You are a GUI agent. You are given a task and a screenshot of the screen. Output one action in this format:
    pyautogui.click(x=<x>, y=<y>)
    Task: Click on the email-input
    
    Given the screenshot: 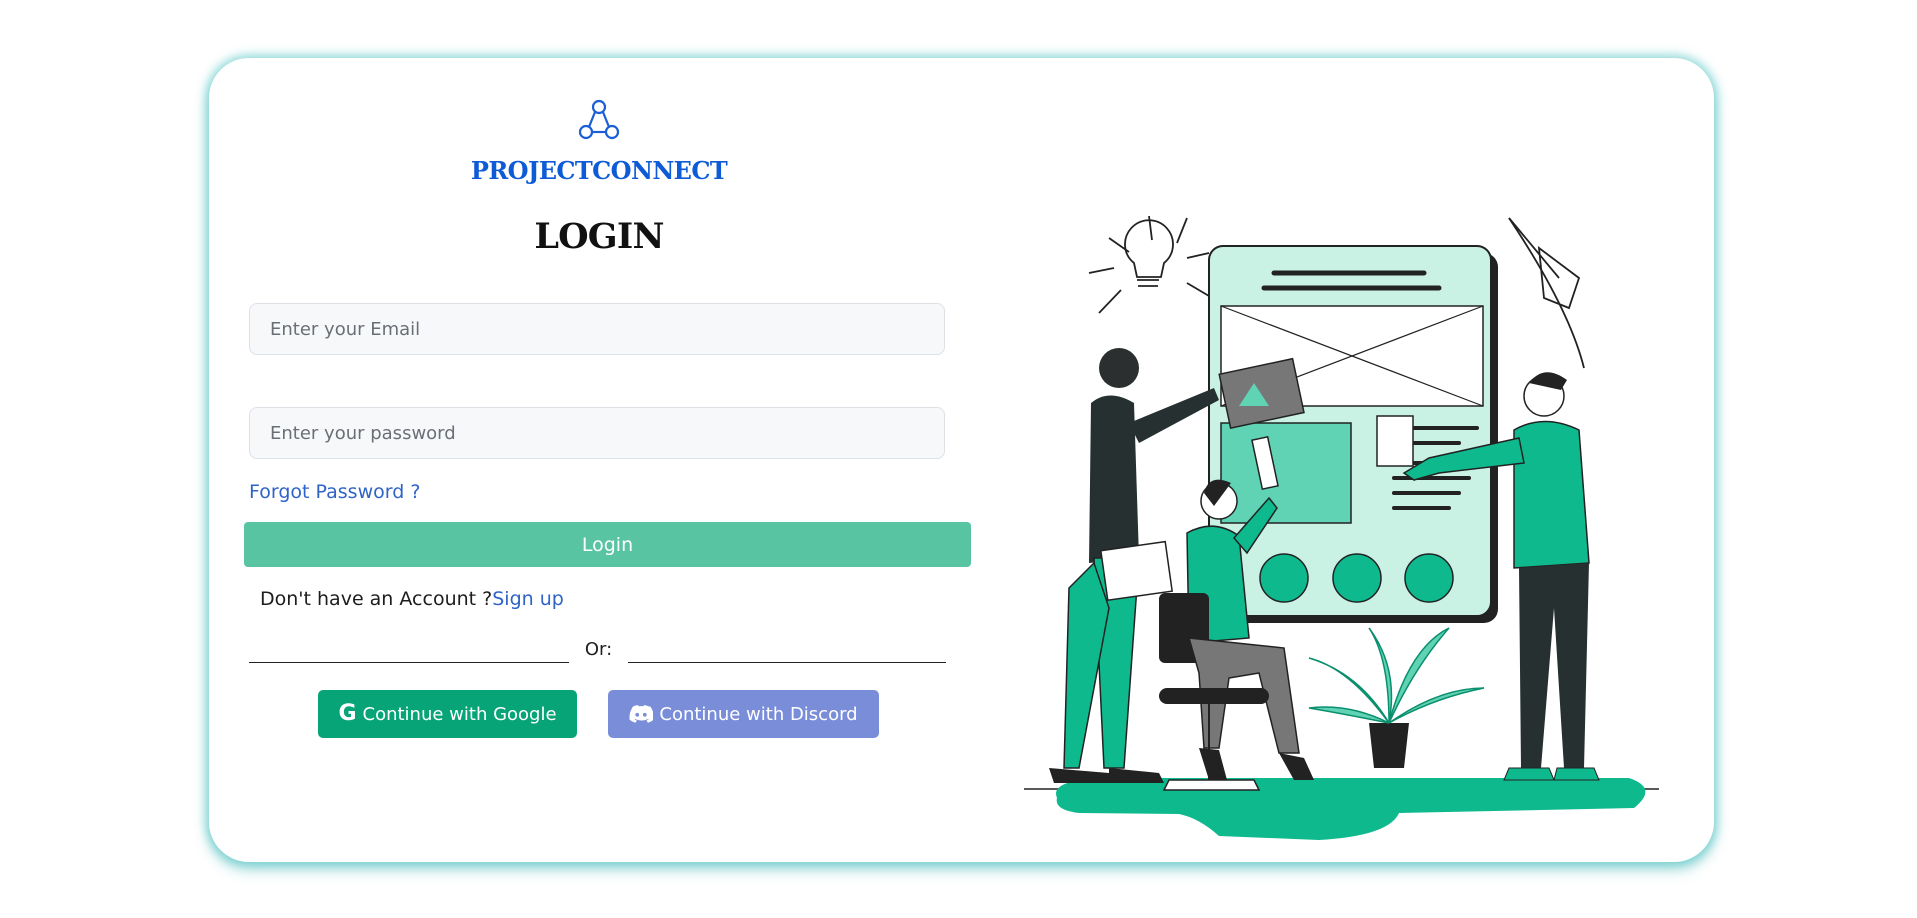 What is the action you would take?
    pyautogui.click(x=597, y=329)
    